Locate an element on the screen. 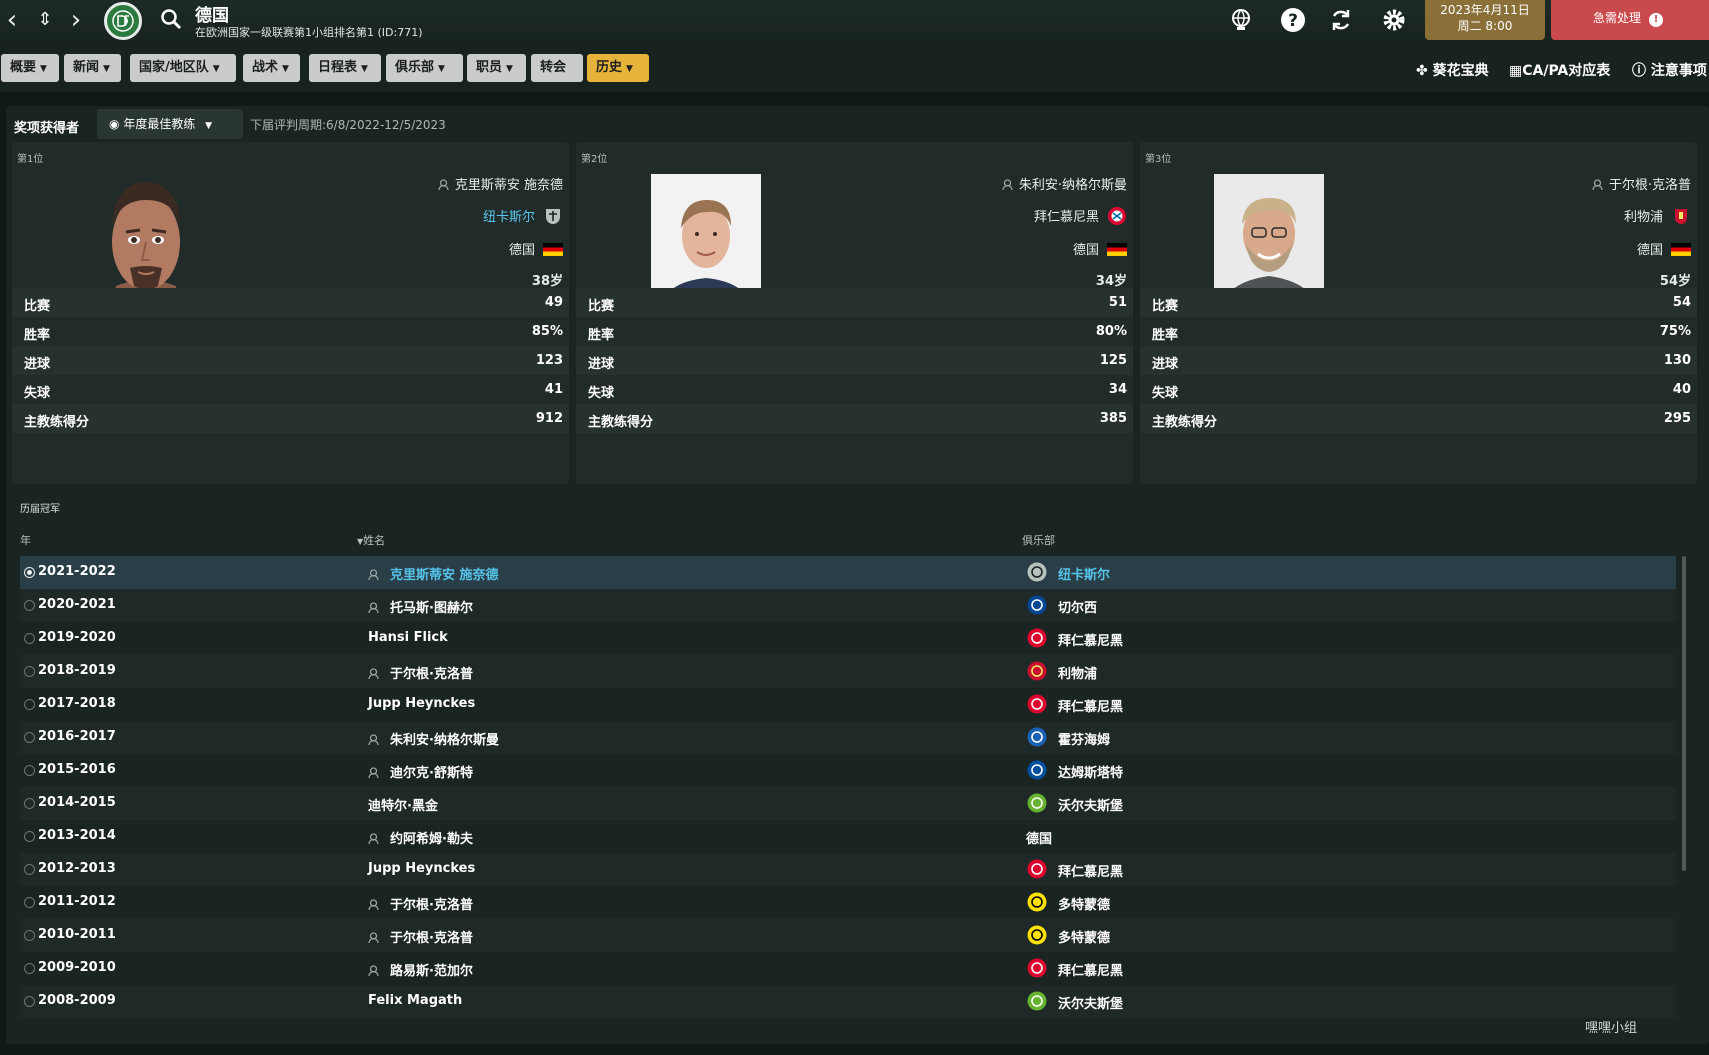 The height and width of the screenshot is (1055, 1709). dfb-logo is located at coordinates (123, 21).